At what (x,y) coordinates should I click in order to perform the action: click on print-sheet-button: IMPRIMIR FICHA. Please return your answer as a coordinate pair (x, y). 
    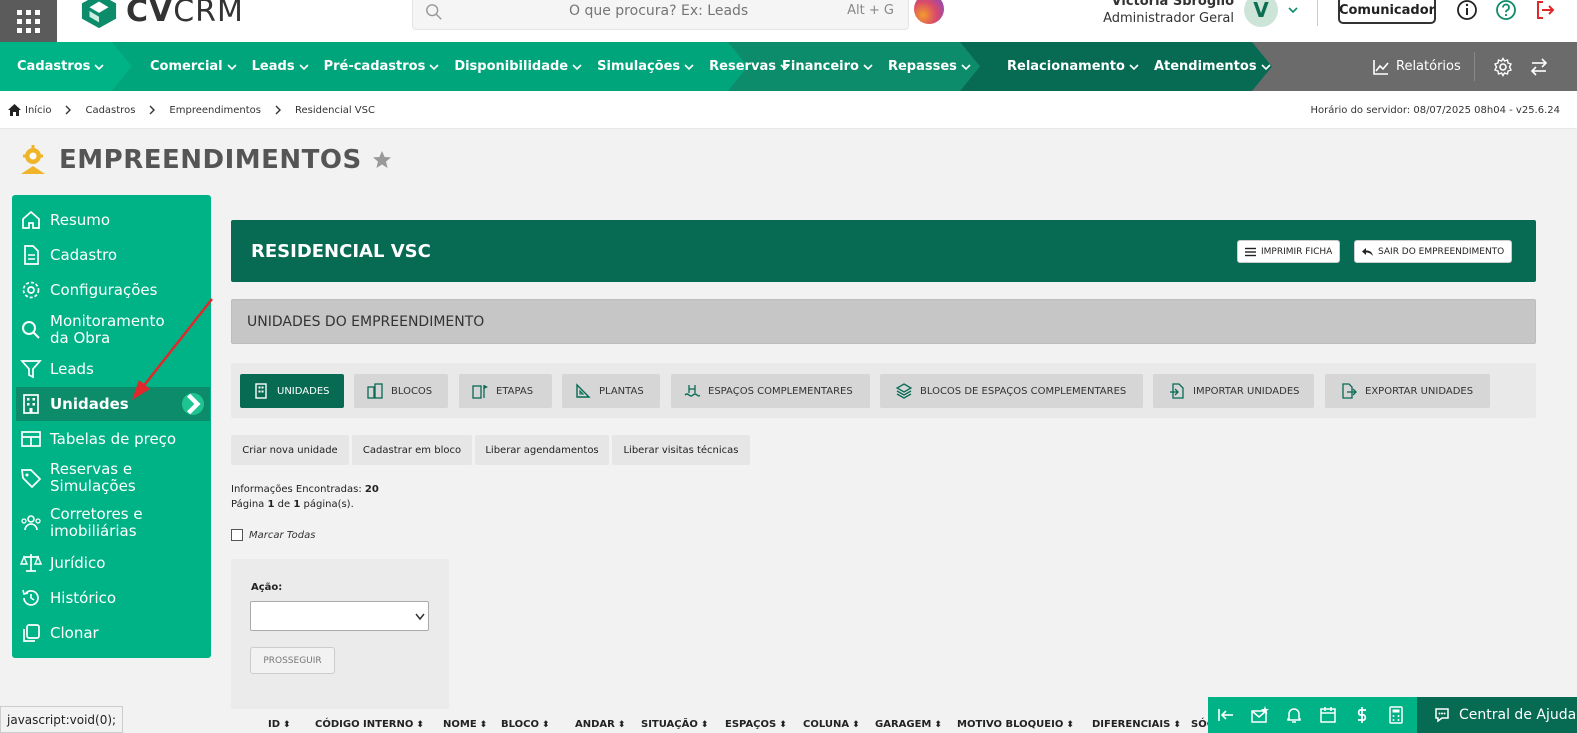
    Looking at the image, I should click on (1289, 251).